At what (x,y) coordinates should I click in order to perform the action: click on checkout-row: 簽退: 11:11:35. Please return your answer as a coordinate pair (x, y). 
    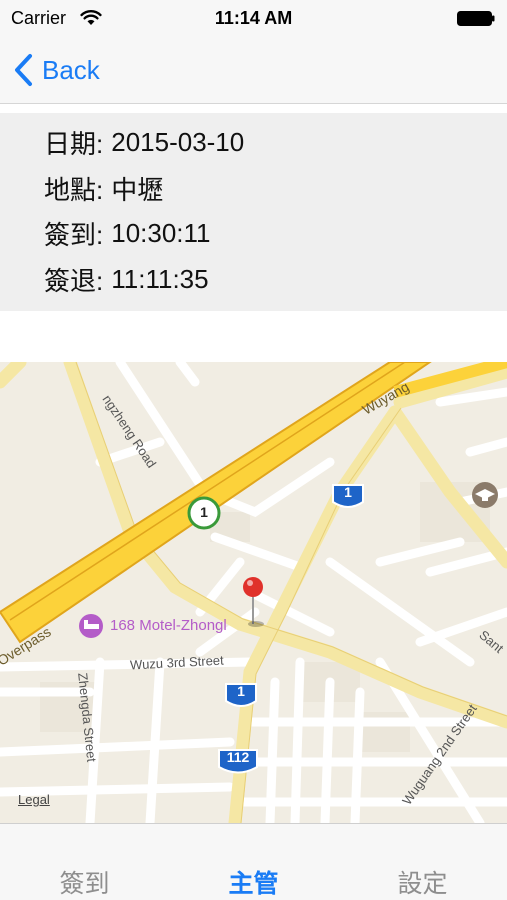
    Looking at the image, I should click on (126, 279).